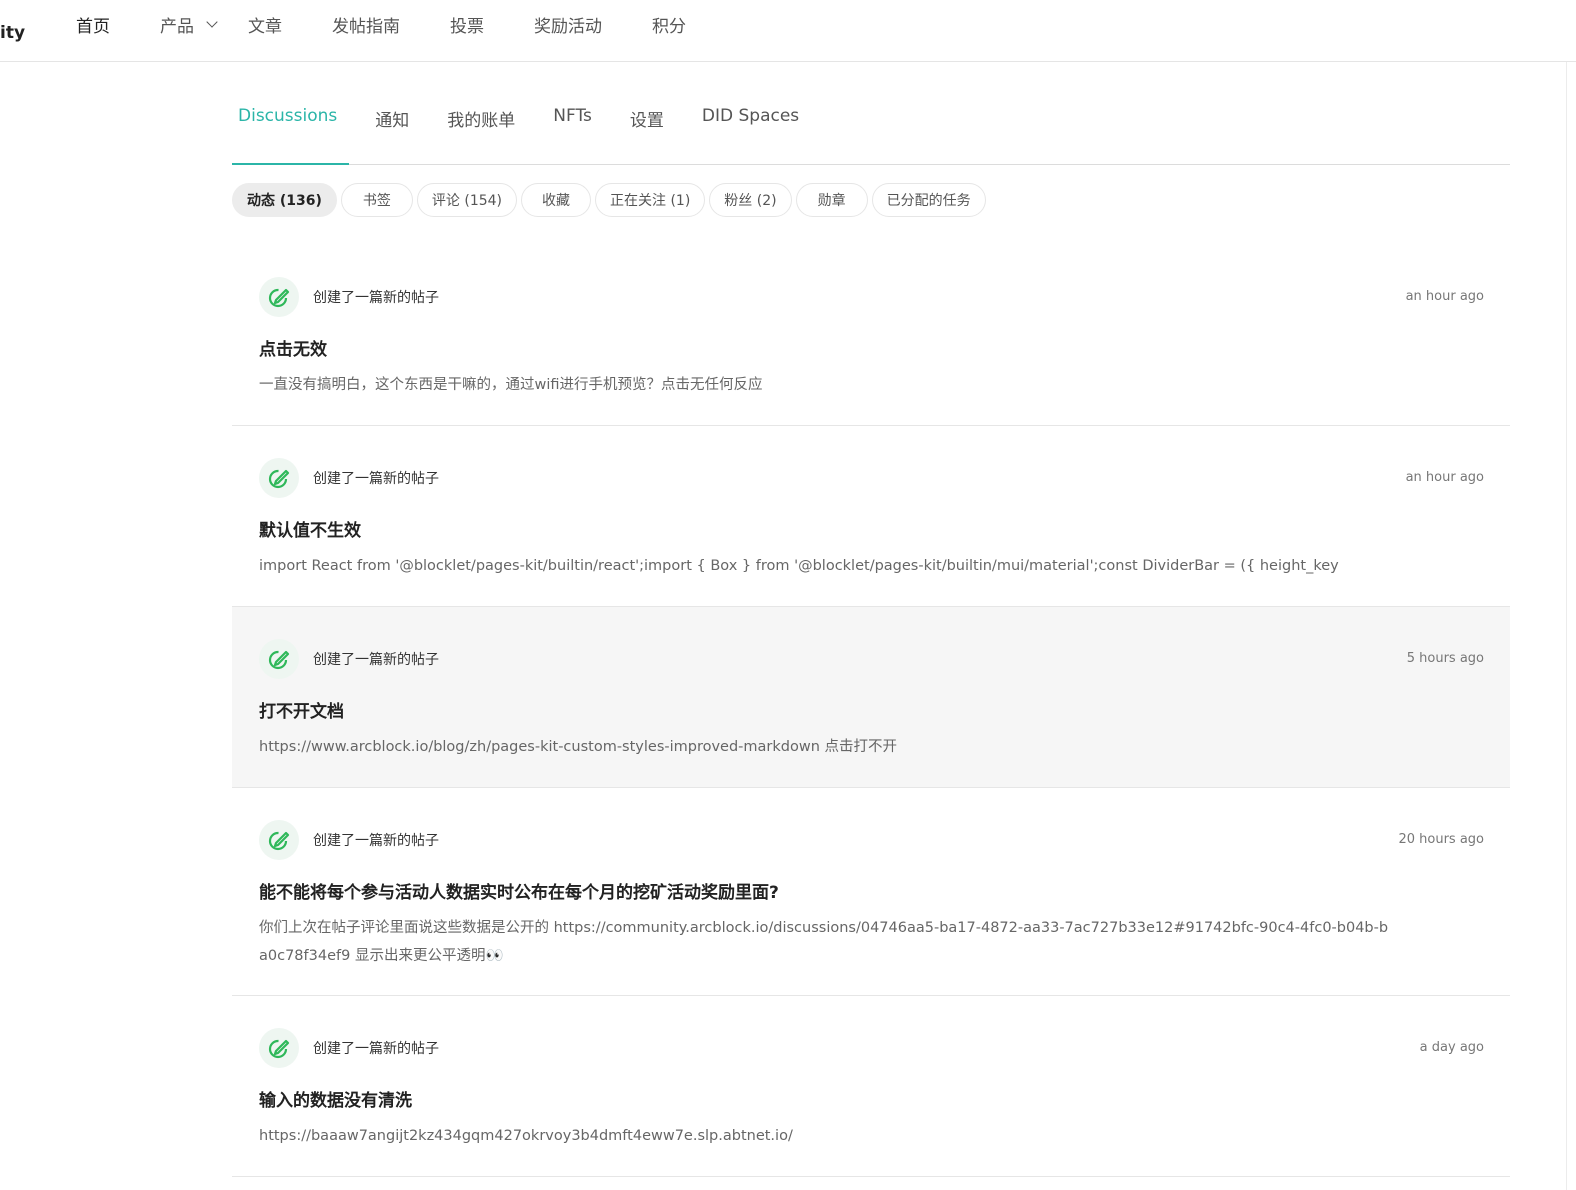  Describe the element at coordinates (1441, 839) in the screenshot. I see `activity-timestamp: 20 hours ago` at that location.